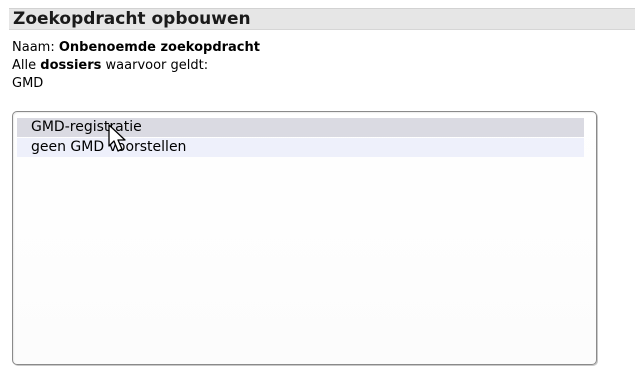  I want to click on scope-suffix: waarvoor geldt:, so click(157, 65).